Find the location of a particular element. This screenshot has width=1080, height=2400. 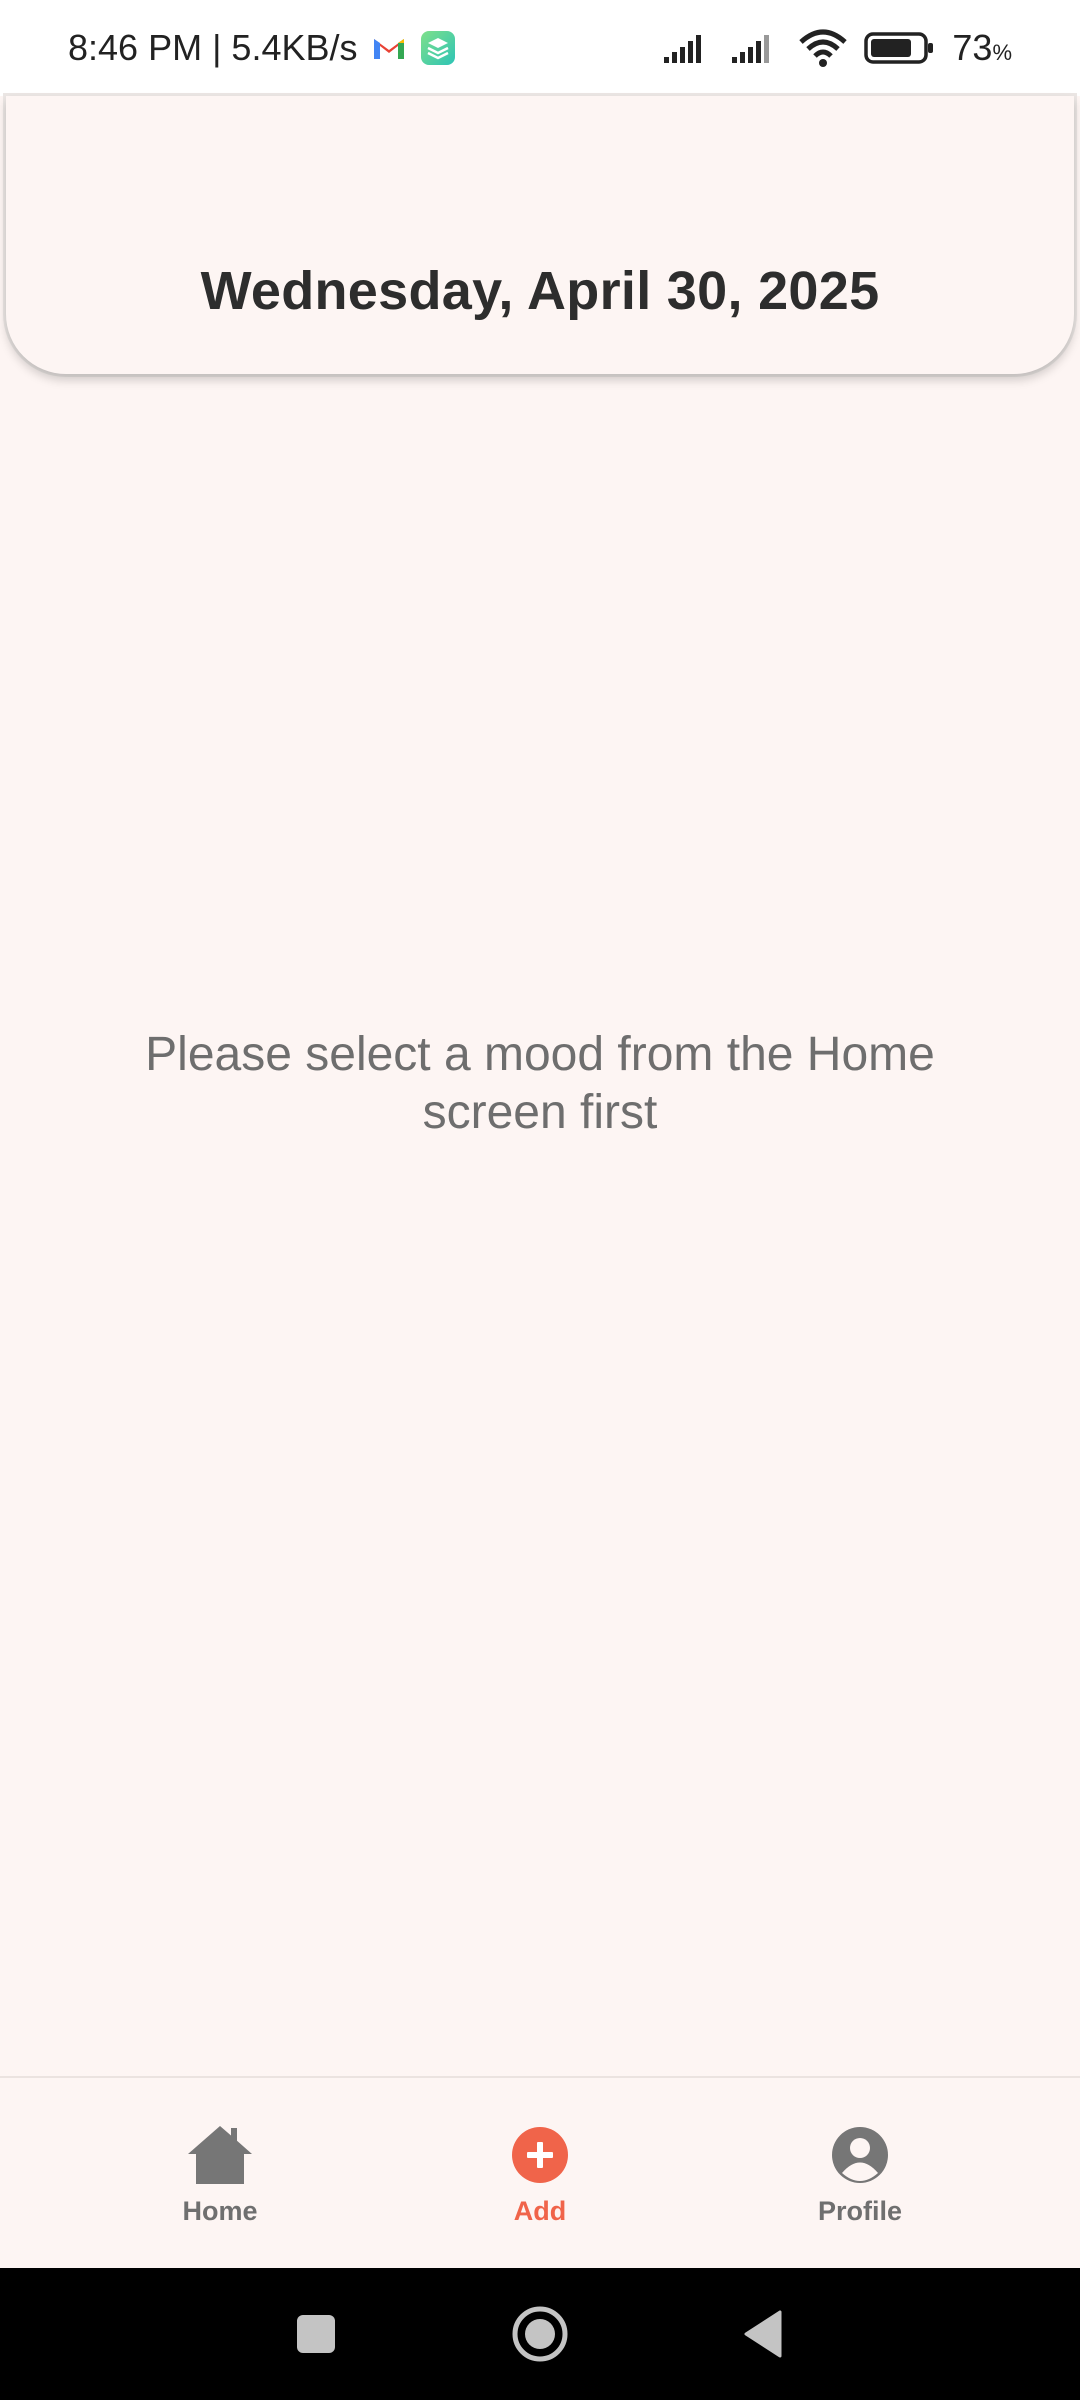

home-button-icon is located at coordinates (540, 2334).